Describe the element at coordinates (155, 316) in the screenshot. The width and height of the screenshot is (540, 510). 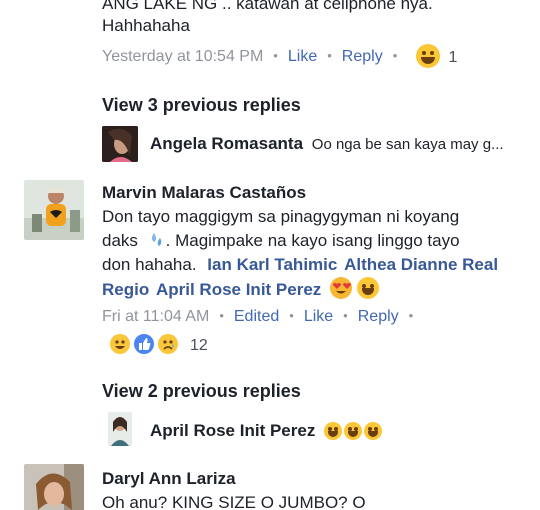
I see `comment-timestamp: Fri at 11:04 AM` at that location.